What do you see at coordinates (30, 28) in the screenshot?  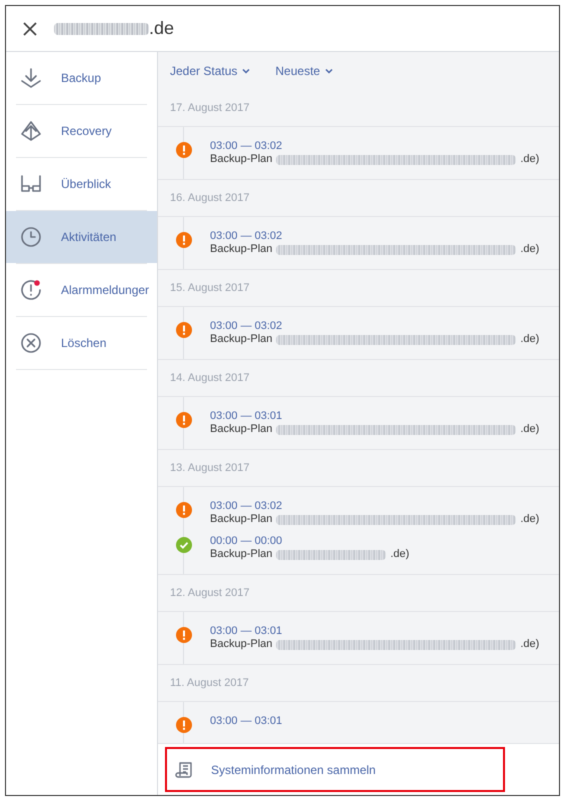 I see `close-icon` at bounding box center [30, 28].